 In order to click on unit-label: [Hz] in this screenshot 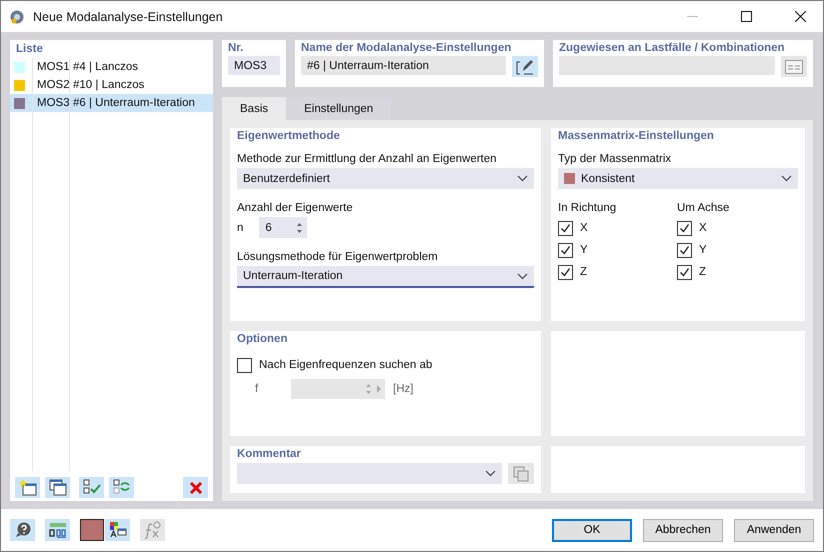, I will do `click(403, 389)`.